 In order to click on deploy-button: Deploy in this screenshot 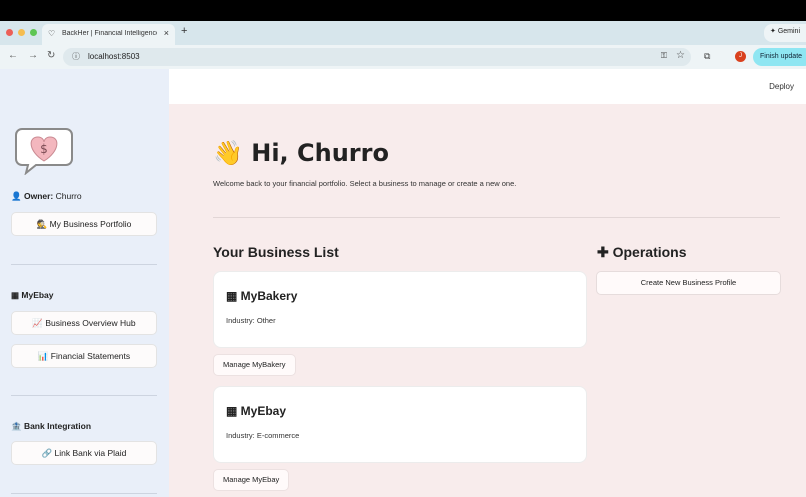, I will do `click(781, 86)`.